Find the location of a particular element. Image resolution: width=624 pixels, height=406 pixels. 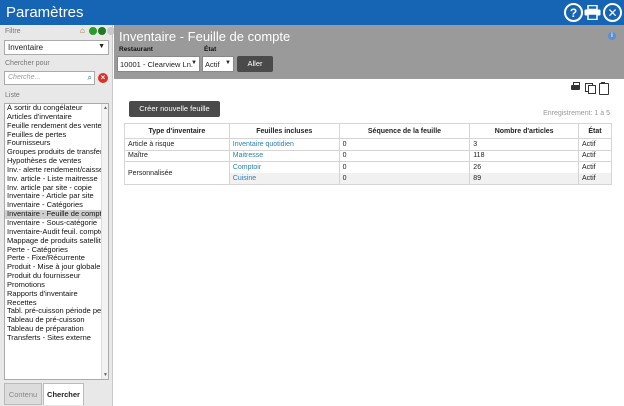

toolbar is located at coordinates (589, 88).